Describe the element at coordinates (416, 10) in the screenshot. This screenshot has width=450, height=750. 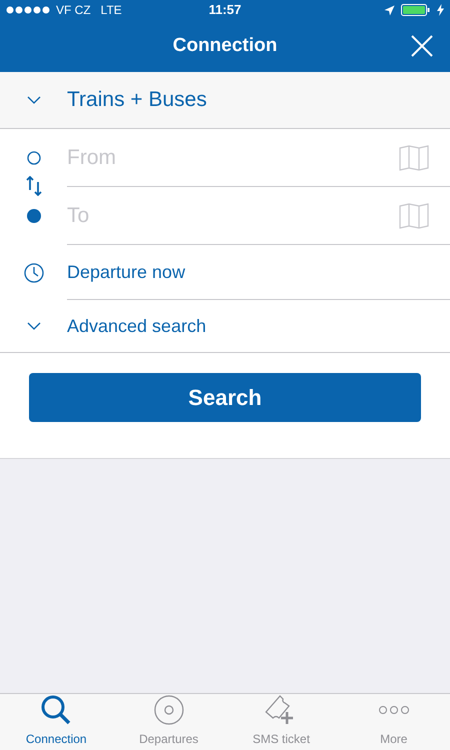
I see `battery-icon` at that location.